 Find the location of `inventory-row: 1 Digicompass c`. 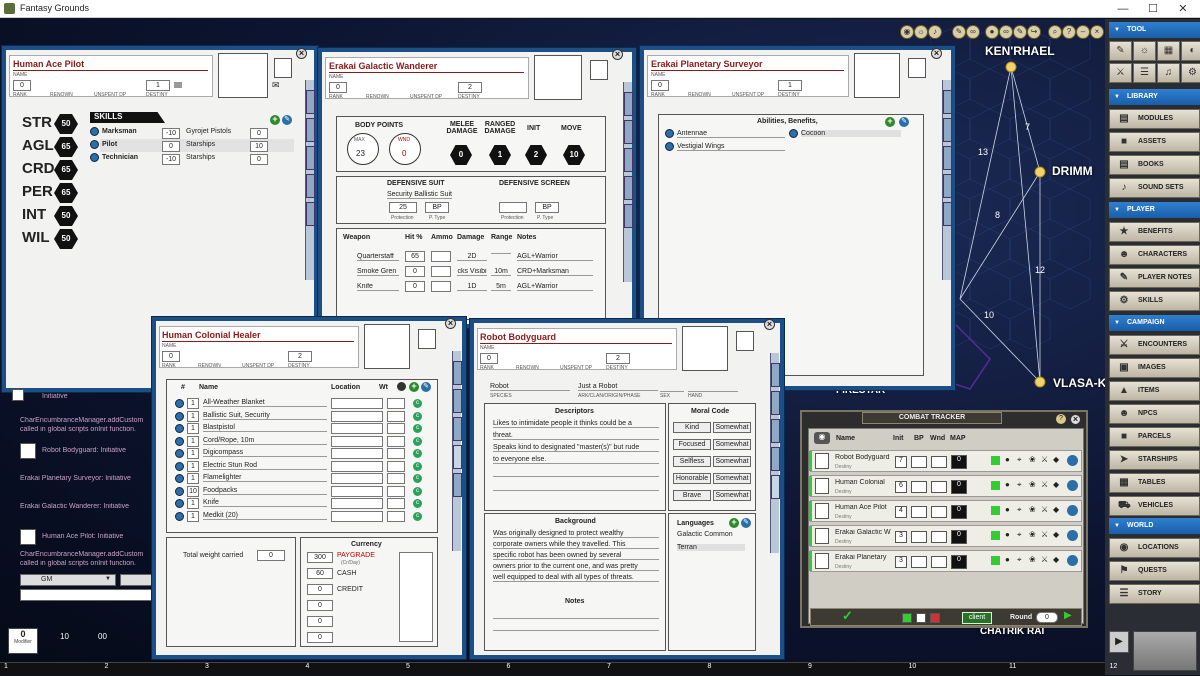

inventory-row: 1 Digicompass c is located at coordinates (303, 454).